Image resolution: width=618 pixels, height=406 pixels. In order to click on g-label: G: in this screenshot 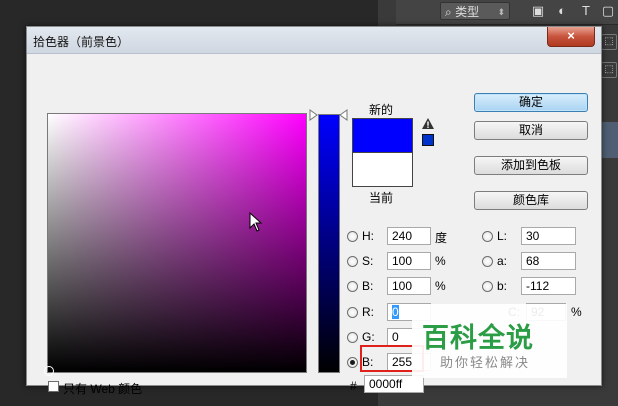, I will do `click(368, 337)`.